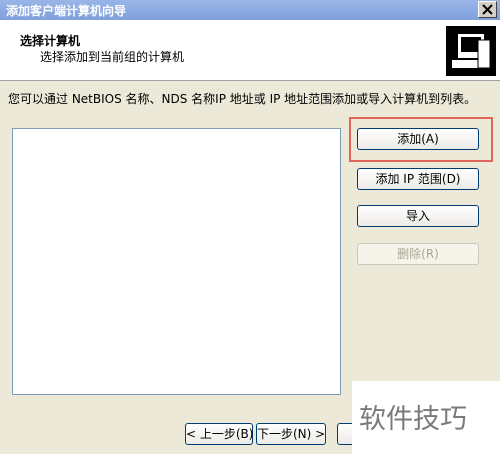 This screenshot has height=454, width=500. I want to click on close-icon, so click(487, 9).